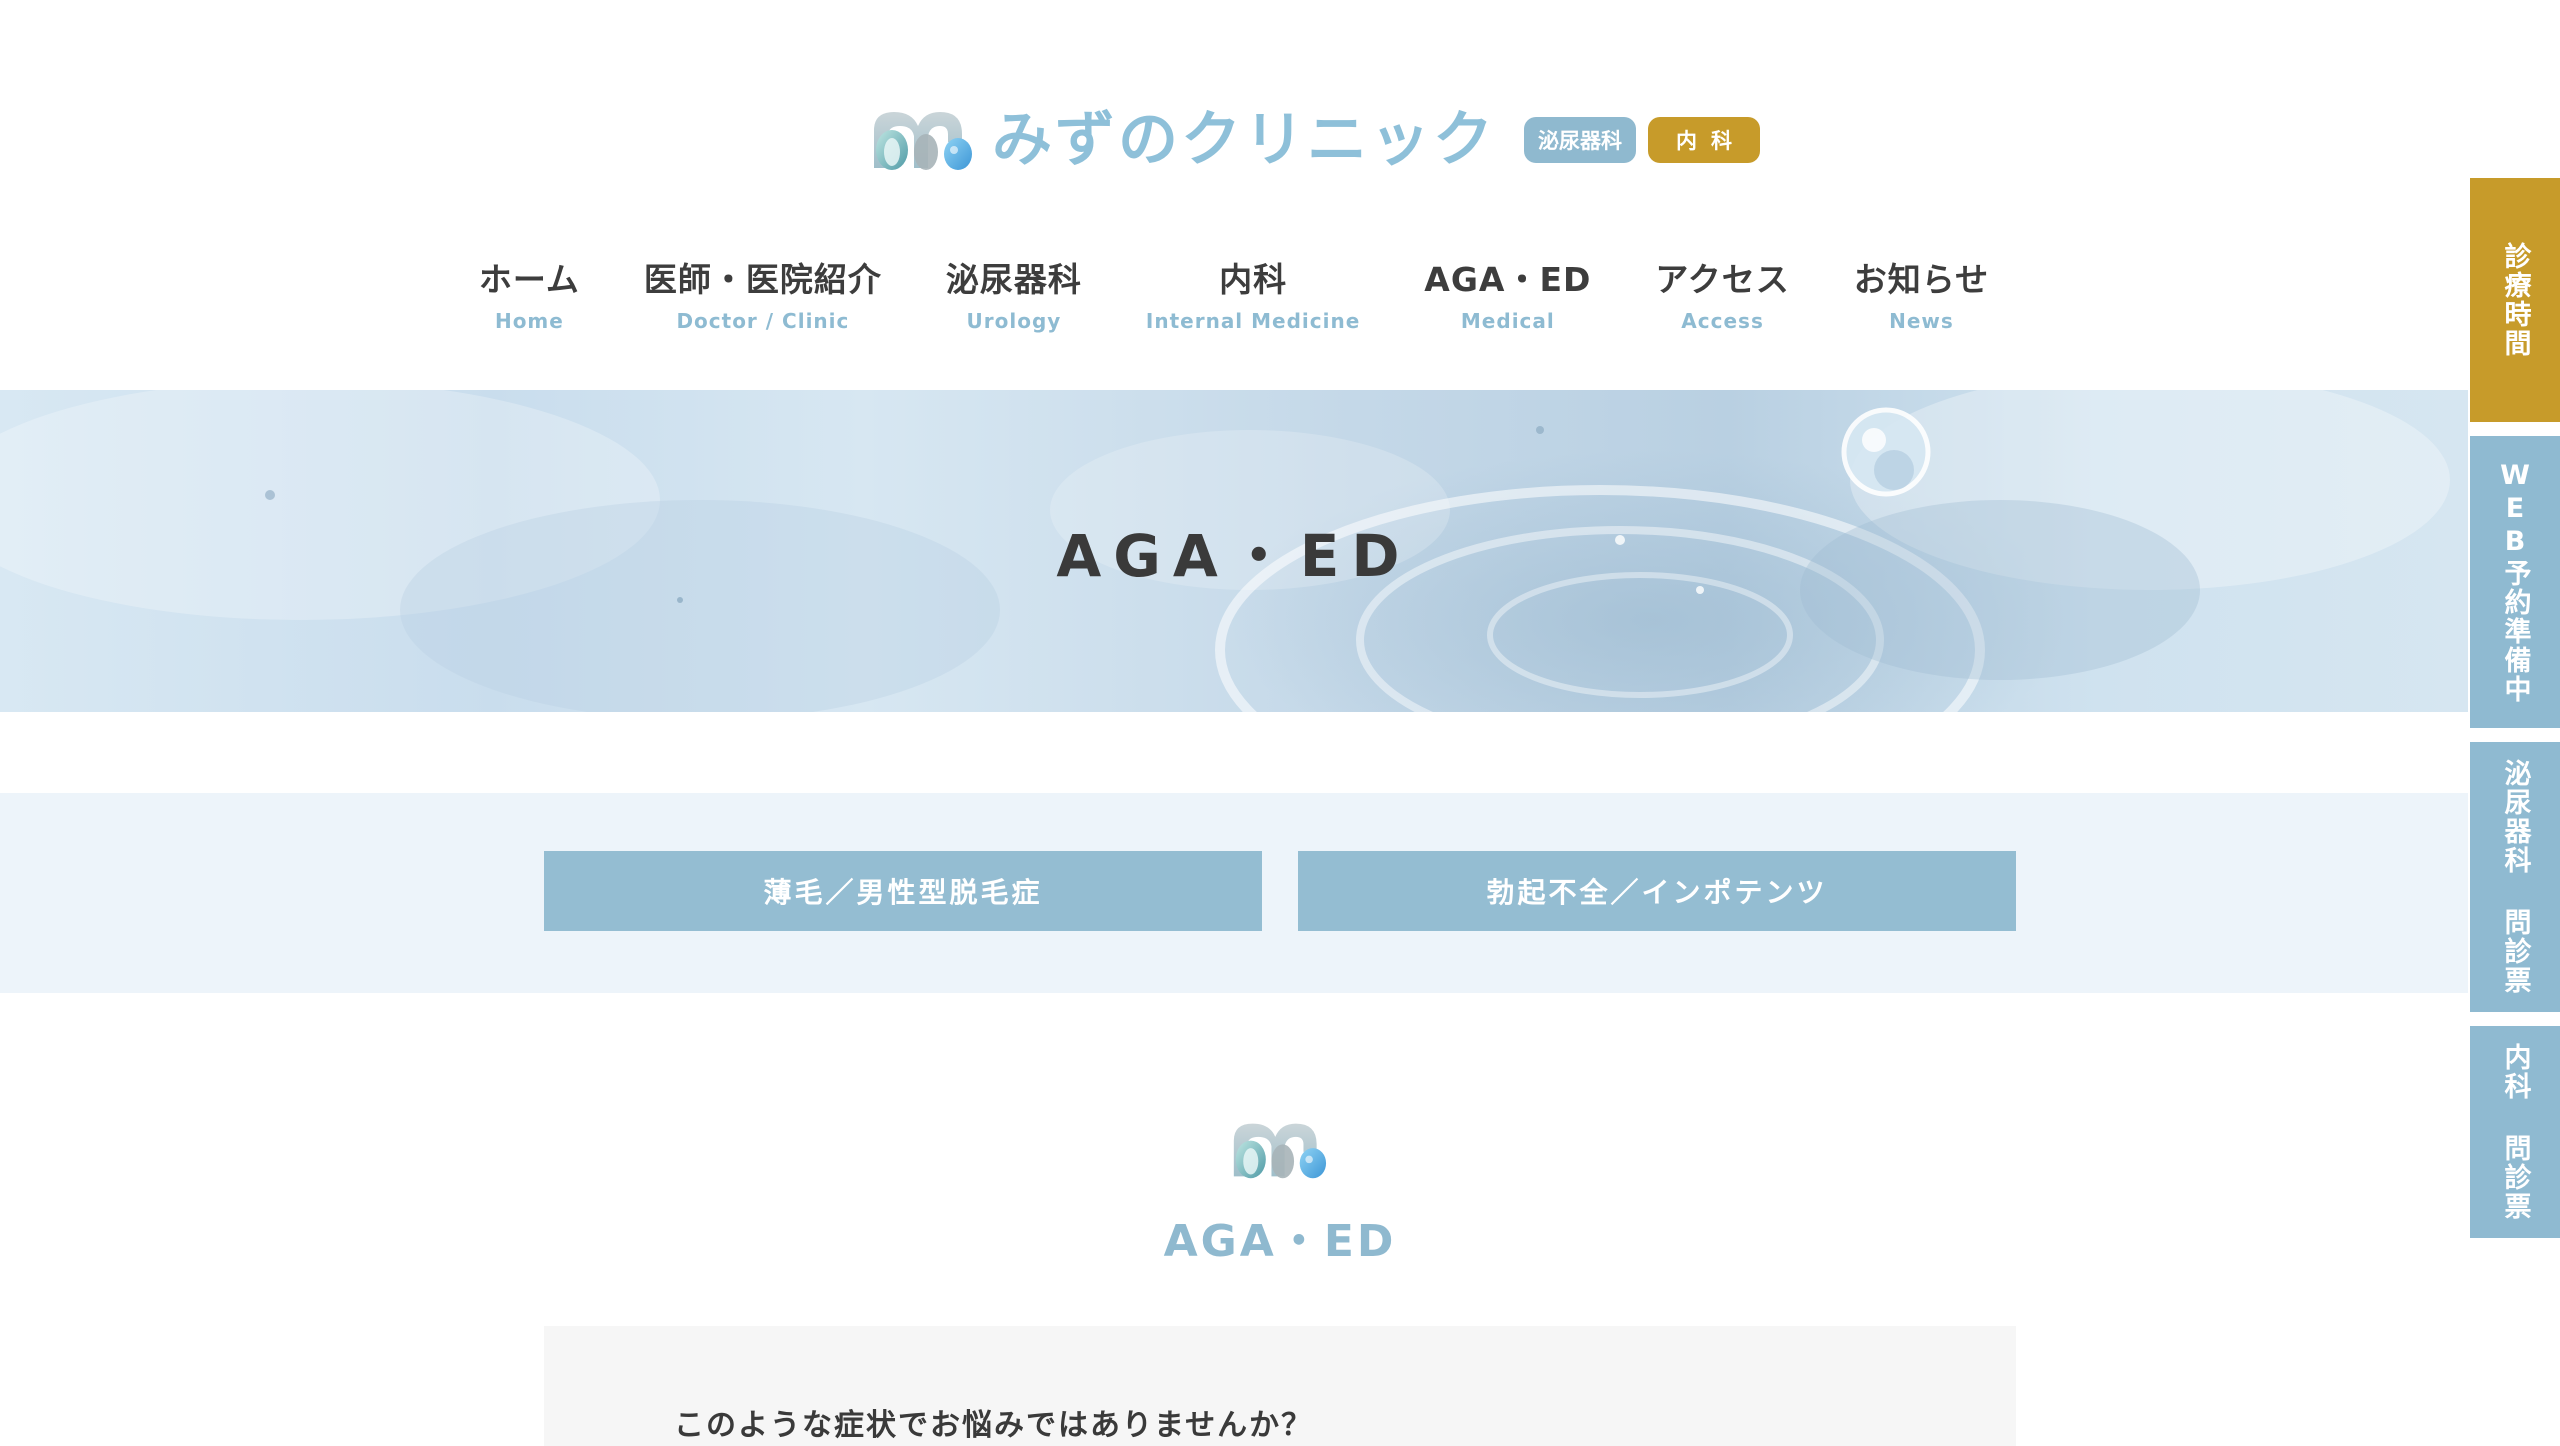 Image resolution: width=2560 pixels, height=1446 pixels. Describe the element at coordinates (1704, 140) in the screenshot. I see `internal-medicine-badge: 内科` at that location.